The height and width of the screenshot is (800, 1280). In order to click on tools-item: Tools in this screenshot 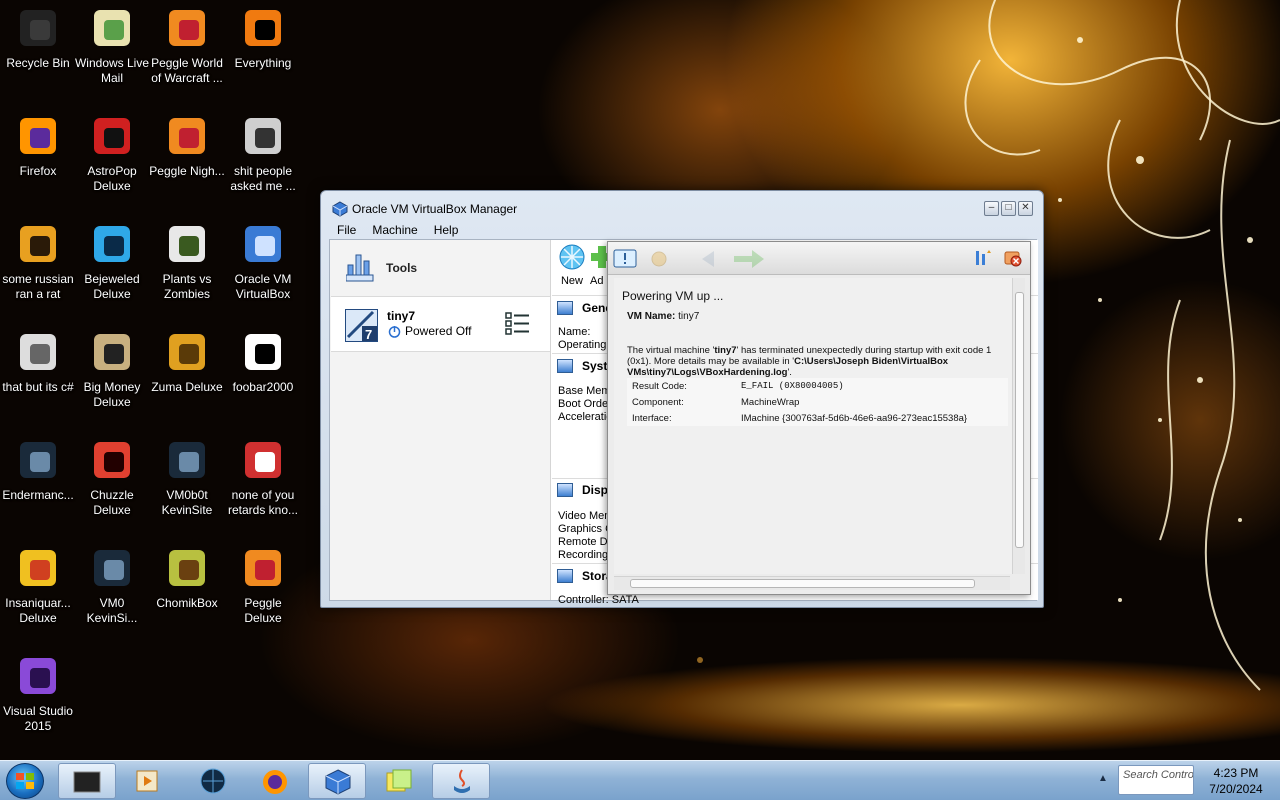, I will do `click(440, 267)`.